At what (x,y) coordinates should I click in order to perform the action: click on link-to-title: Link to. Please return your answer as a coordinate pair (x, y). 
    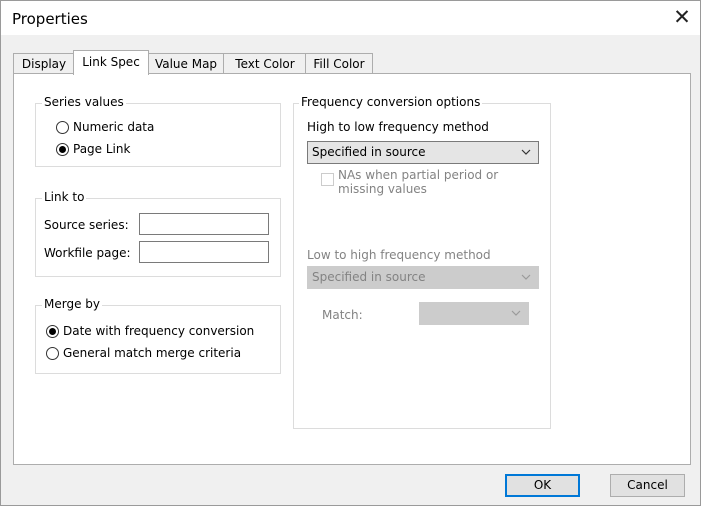
    Looking at the image, I should click on (64, 197).